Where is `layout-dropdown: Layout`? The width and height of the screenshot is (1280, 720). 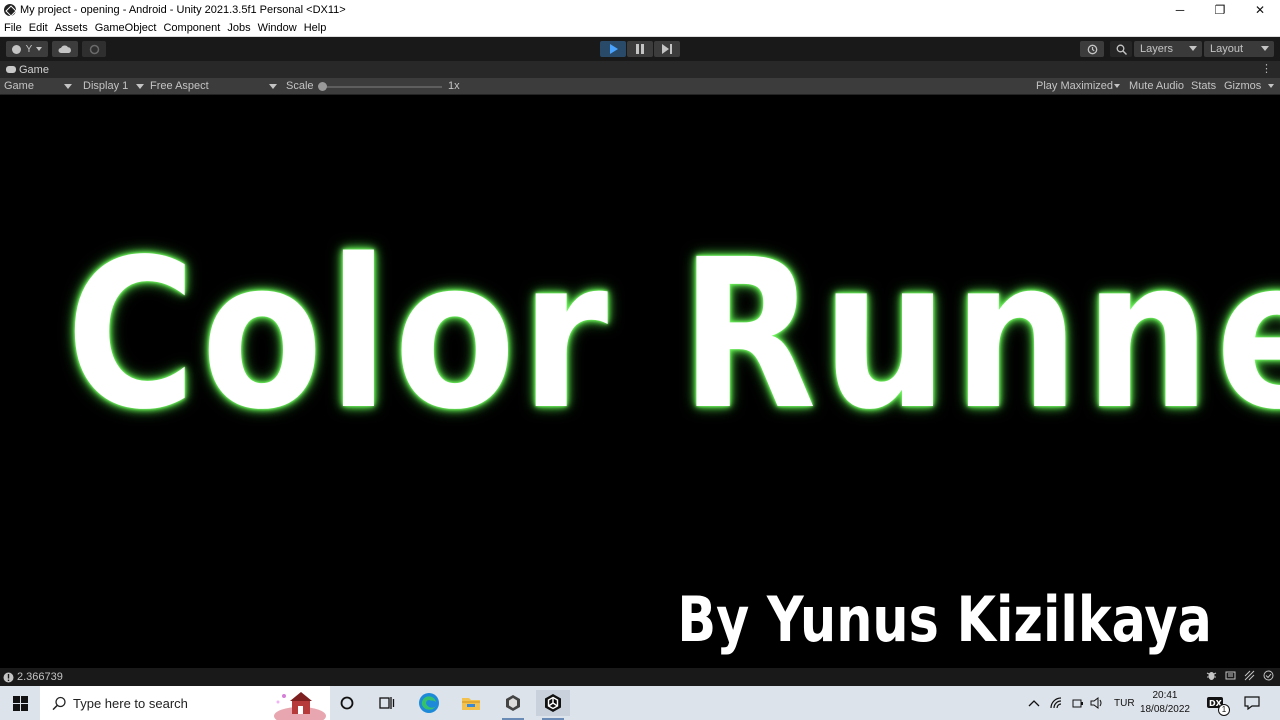
layout-dropdown: Layout is located at coordinates (1239, 49).